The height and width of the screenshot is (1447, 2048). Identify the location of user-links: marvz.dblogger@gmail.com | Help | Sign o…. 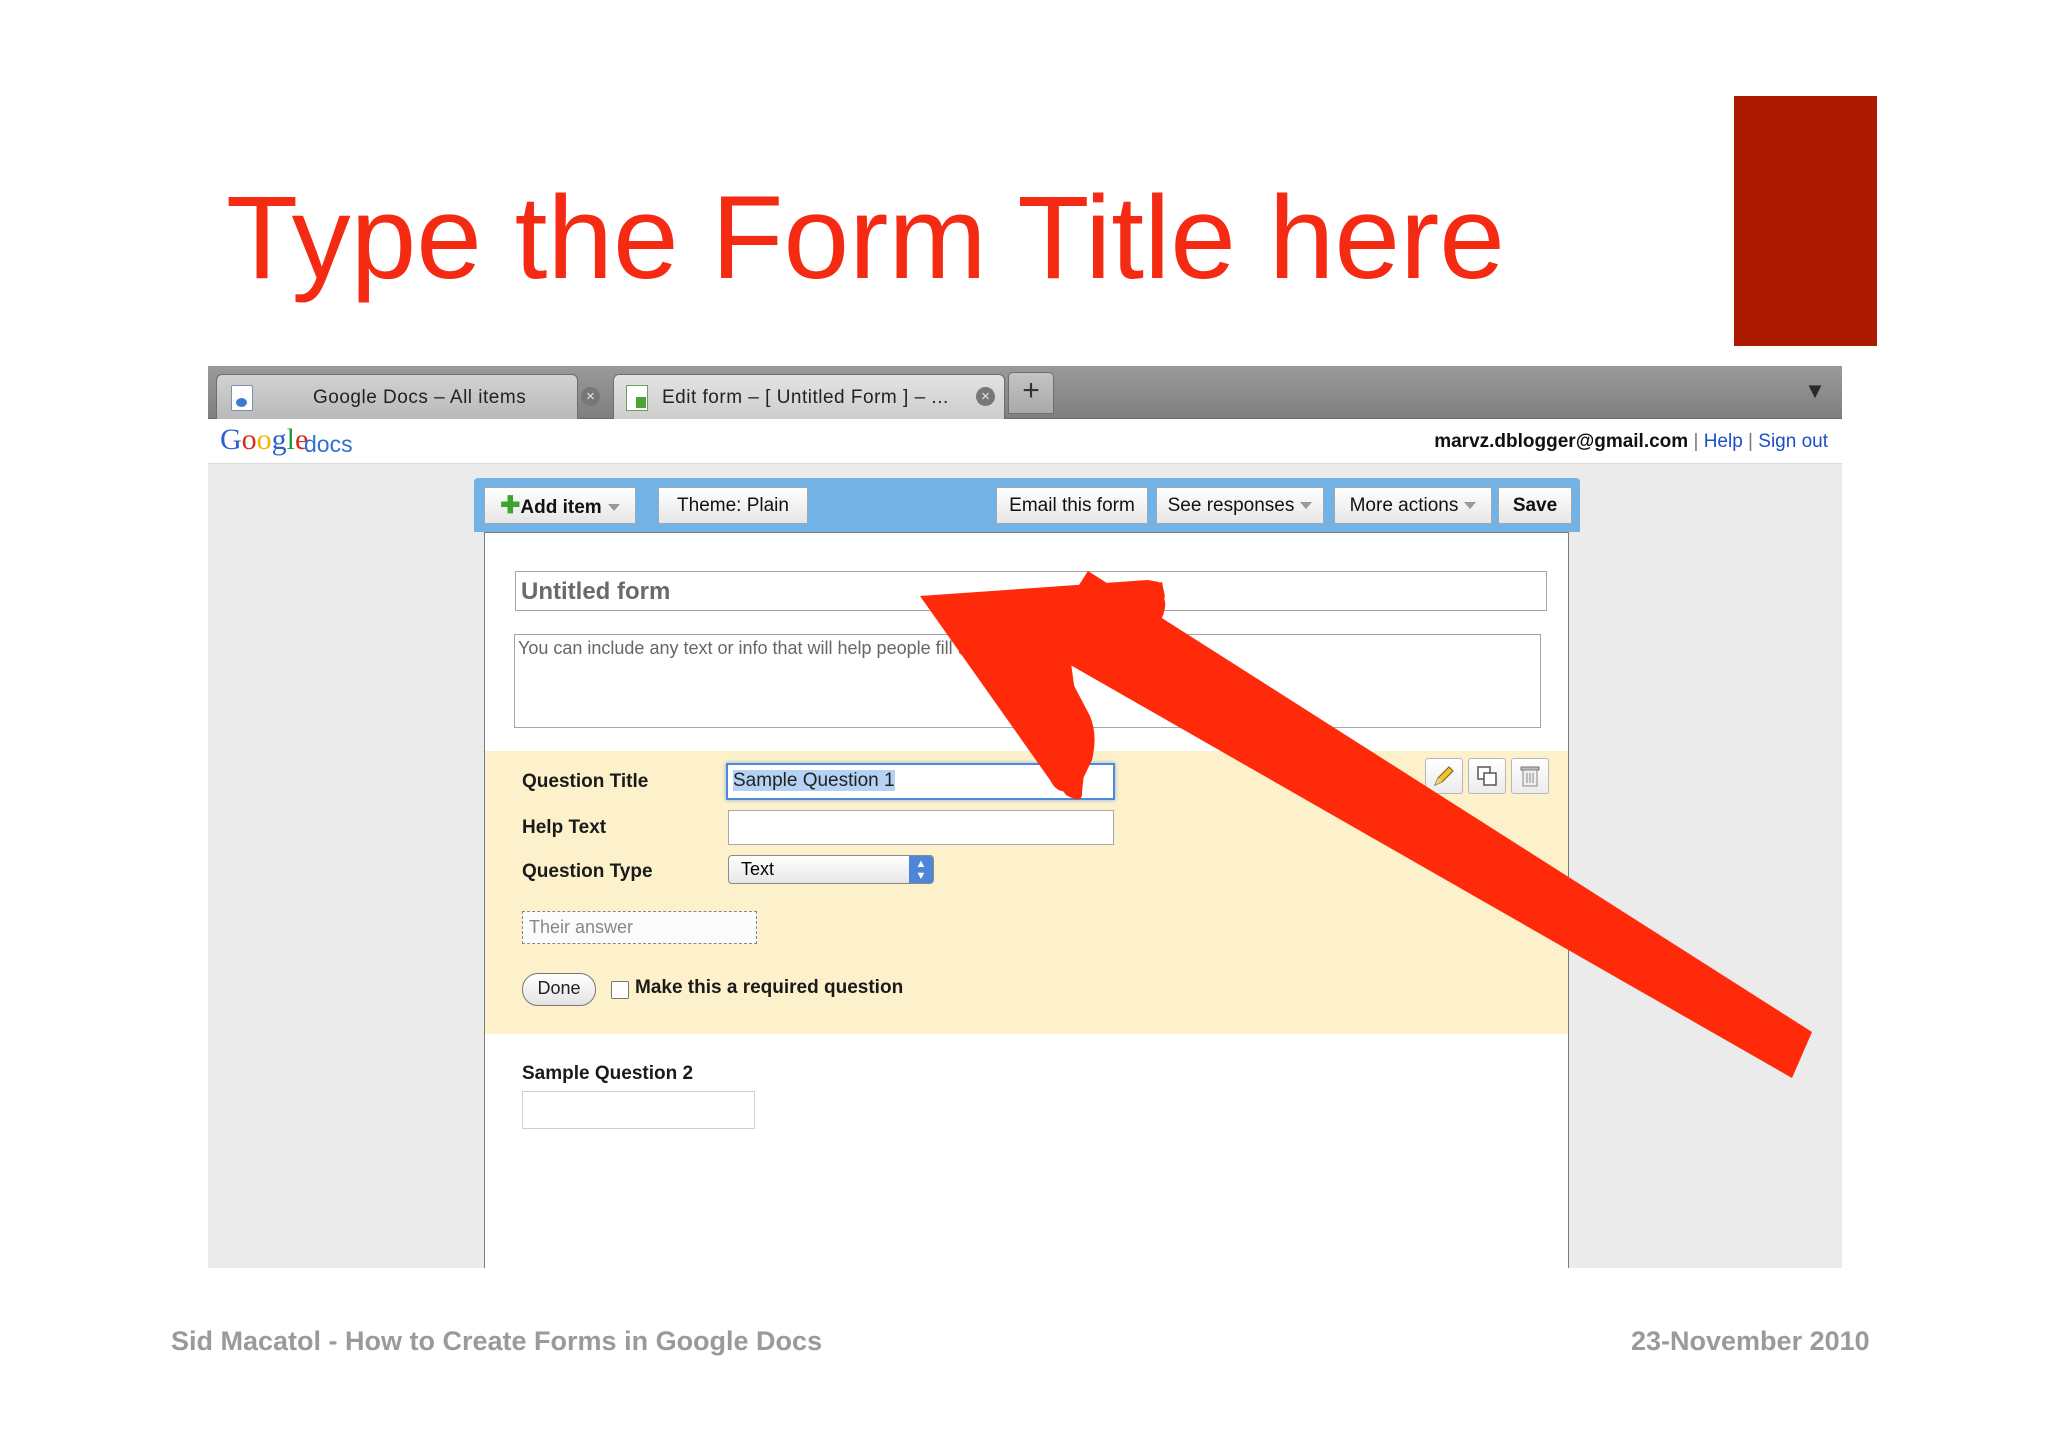
(1631, 442).